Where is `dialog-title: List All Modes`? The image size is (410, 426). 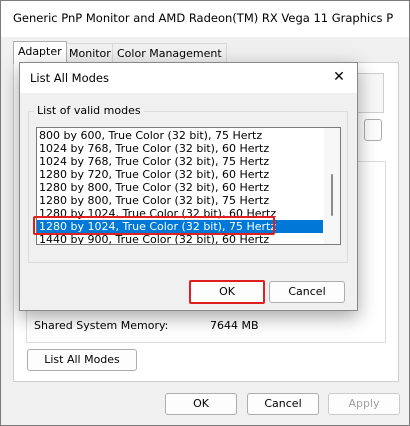
dialog-title: List All Modes is located at coordinates (69, 78).